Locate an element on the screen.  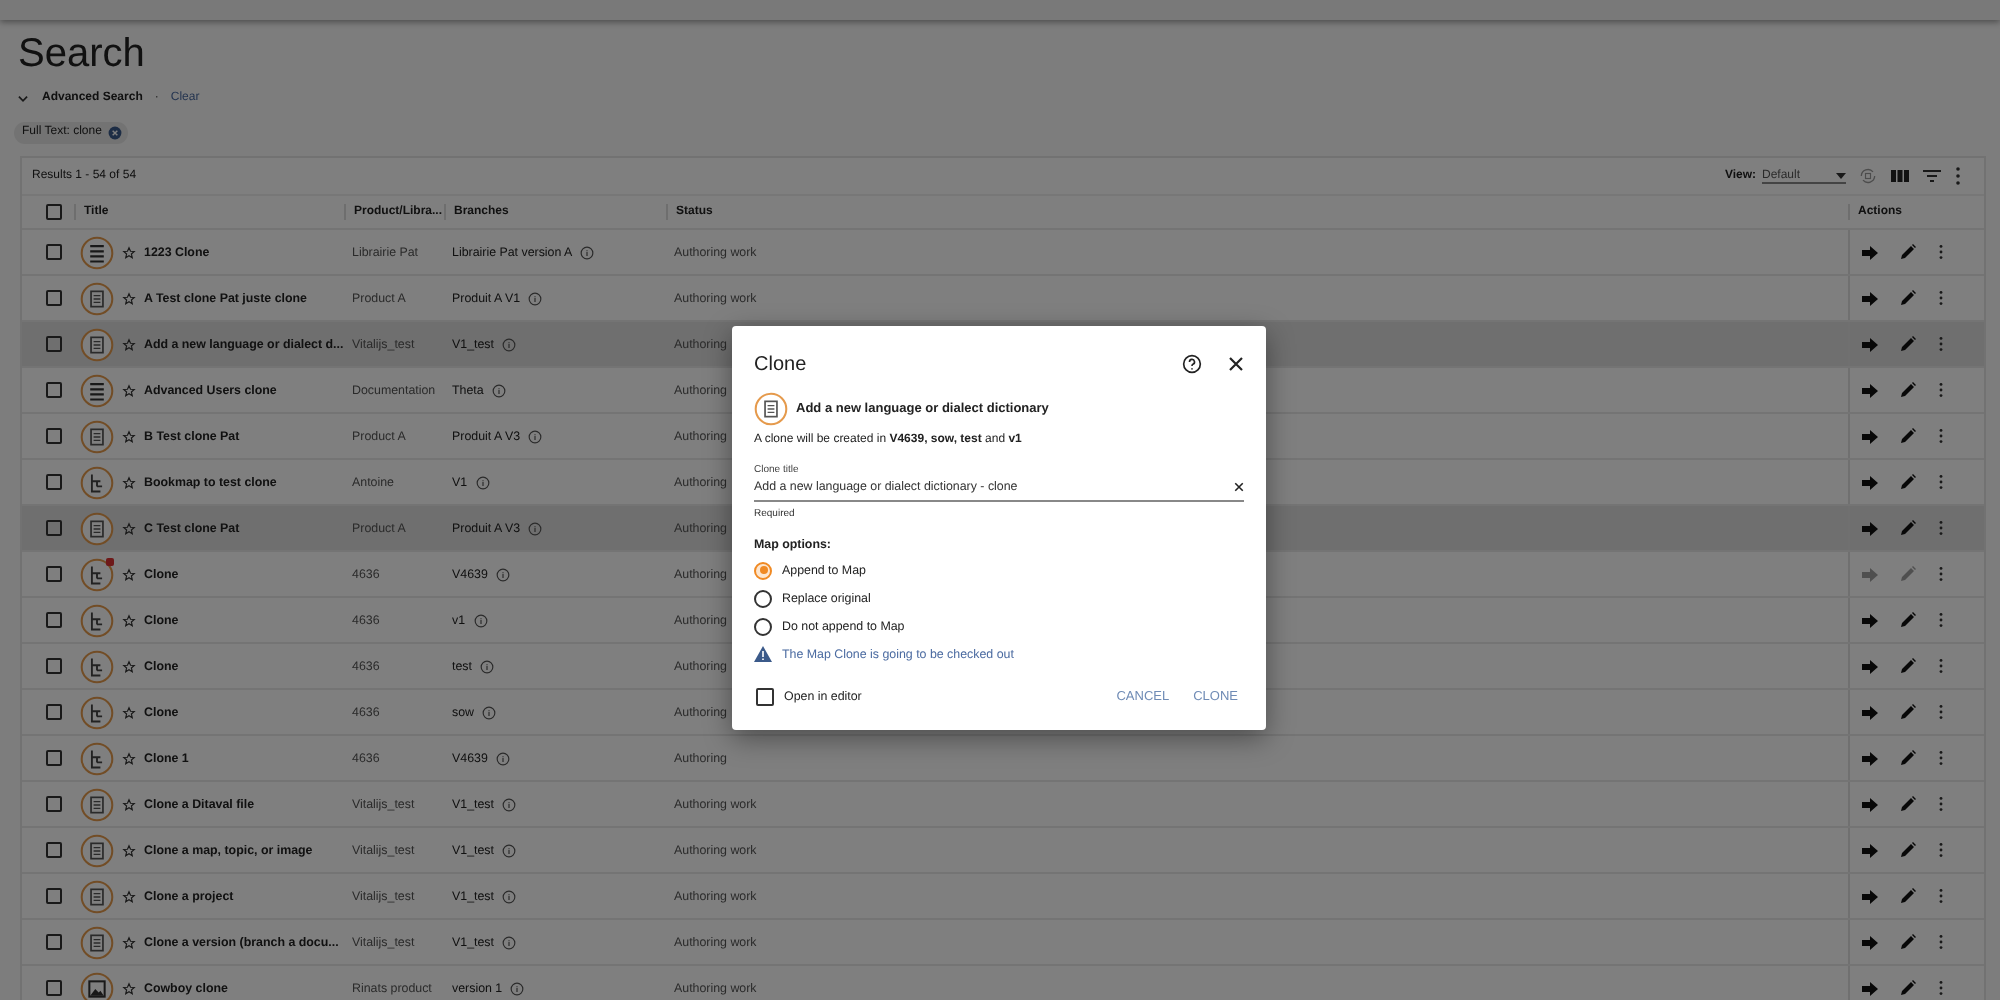
page-title: Search is located at coordinates (82, 55).